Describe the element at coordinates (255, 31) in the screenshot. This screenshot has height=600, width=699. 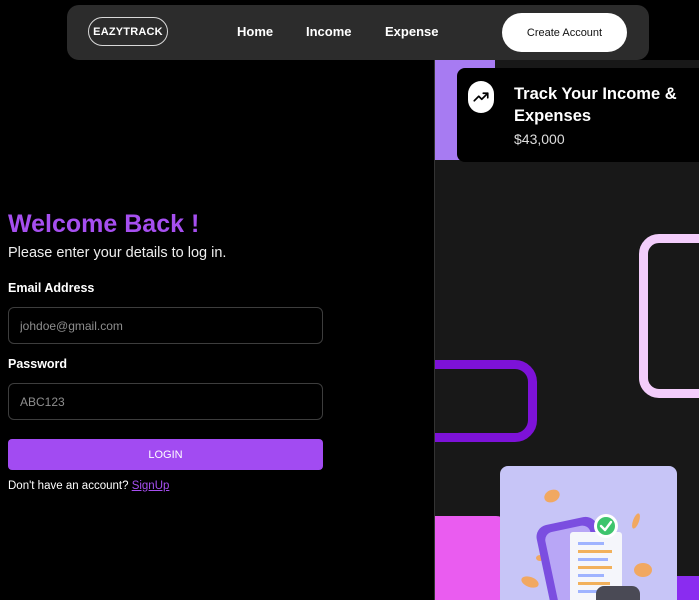
I see `nav-link-home: Home` at that location.